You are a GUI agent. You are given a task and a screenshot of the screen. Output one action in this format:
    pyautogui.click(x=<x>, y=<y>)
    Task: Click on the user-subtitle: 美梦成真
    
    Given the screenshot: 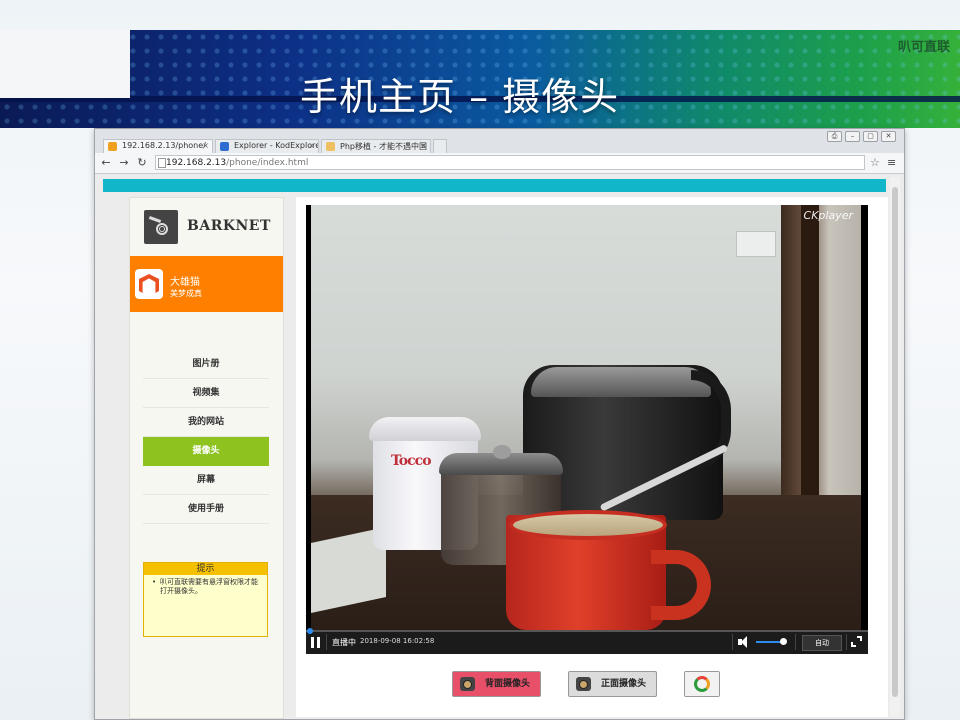 What is the action you would take?
    pyautogui.click(x=186, y=293)
    